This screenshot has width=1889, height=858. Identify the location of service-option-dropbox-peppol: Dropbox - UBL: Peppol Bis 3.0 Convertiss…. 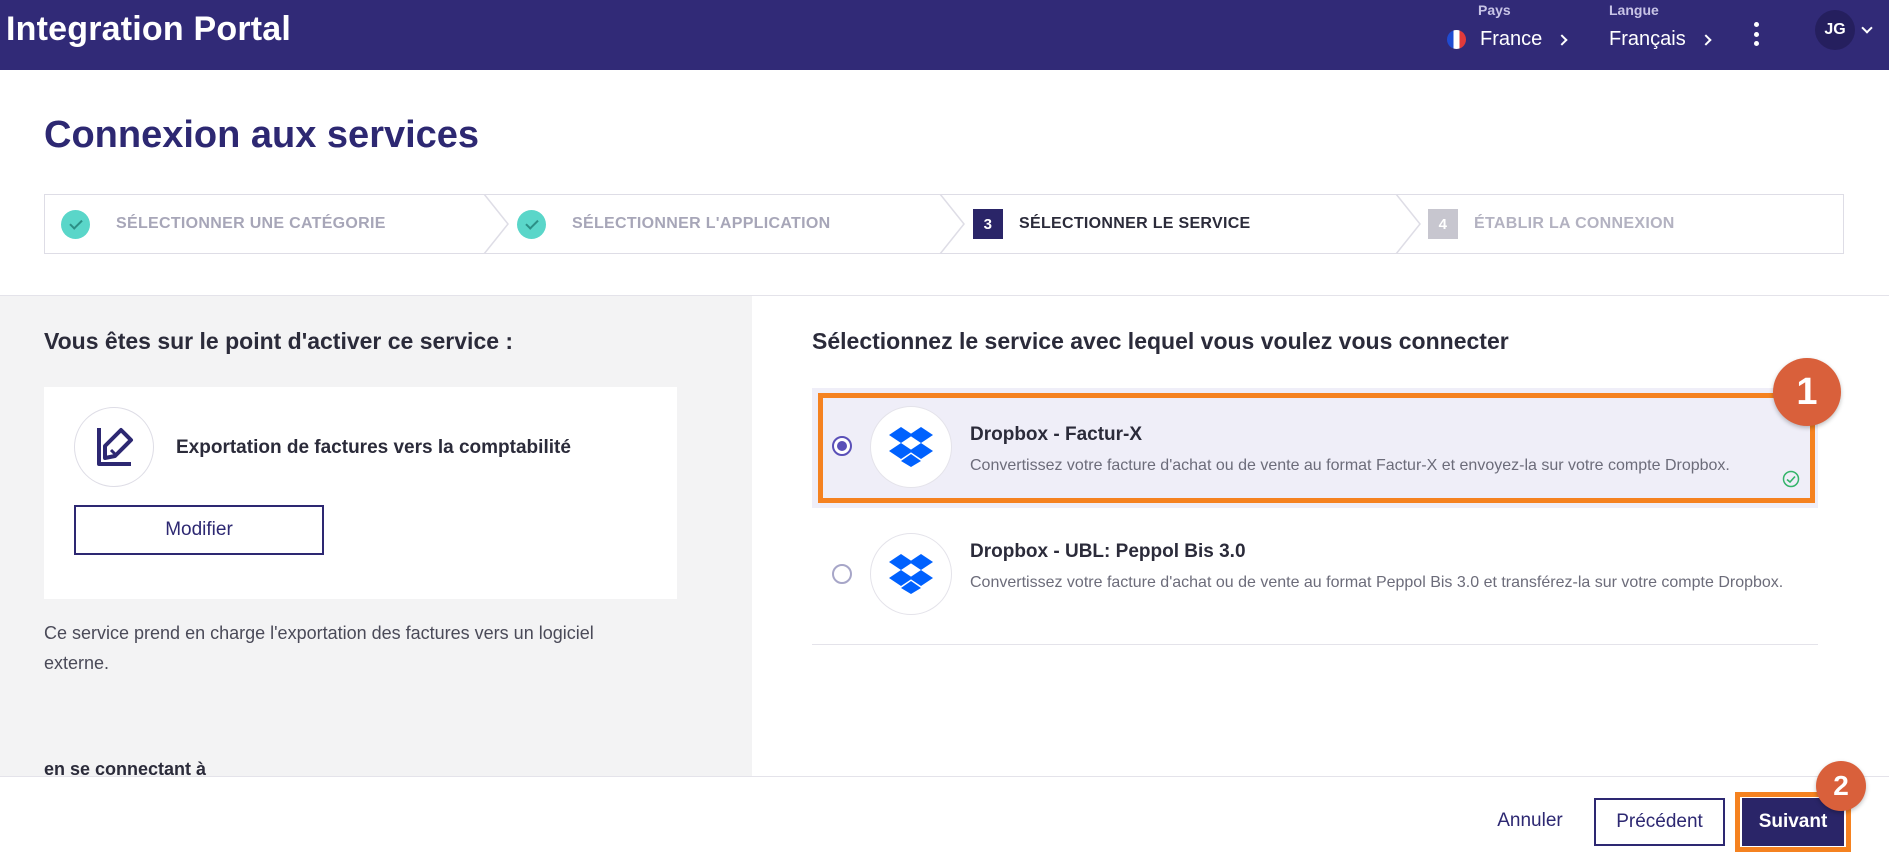
(1315, 582).